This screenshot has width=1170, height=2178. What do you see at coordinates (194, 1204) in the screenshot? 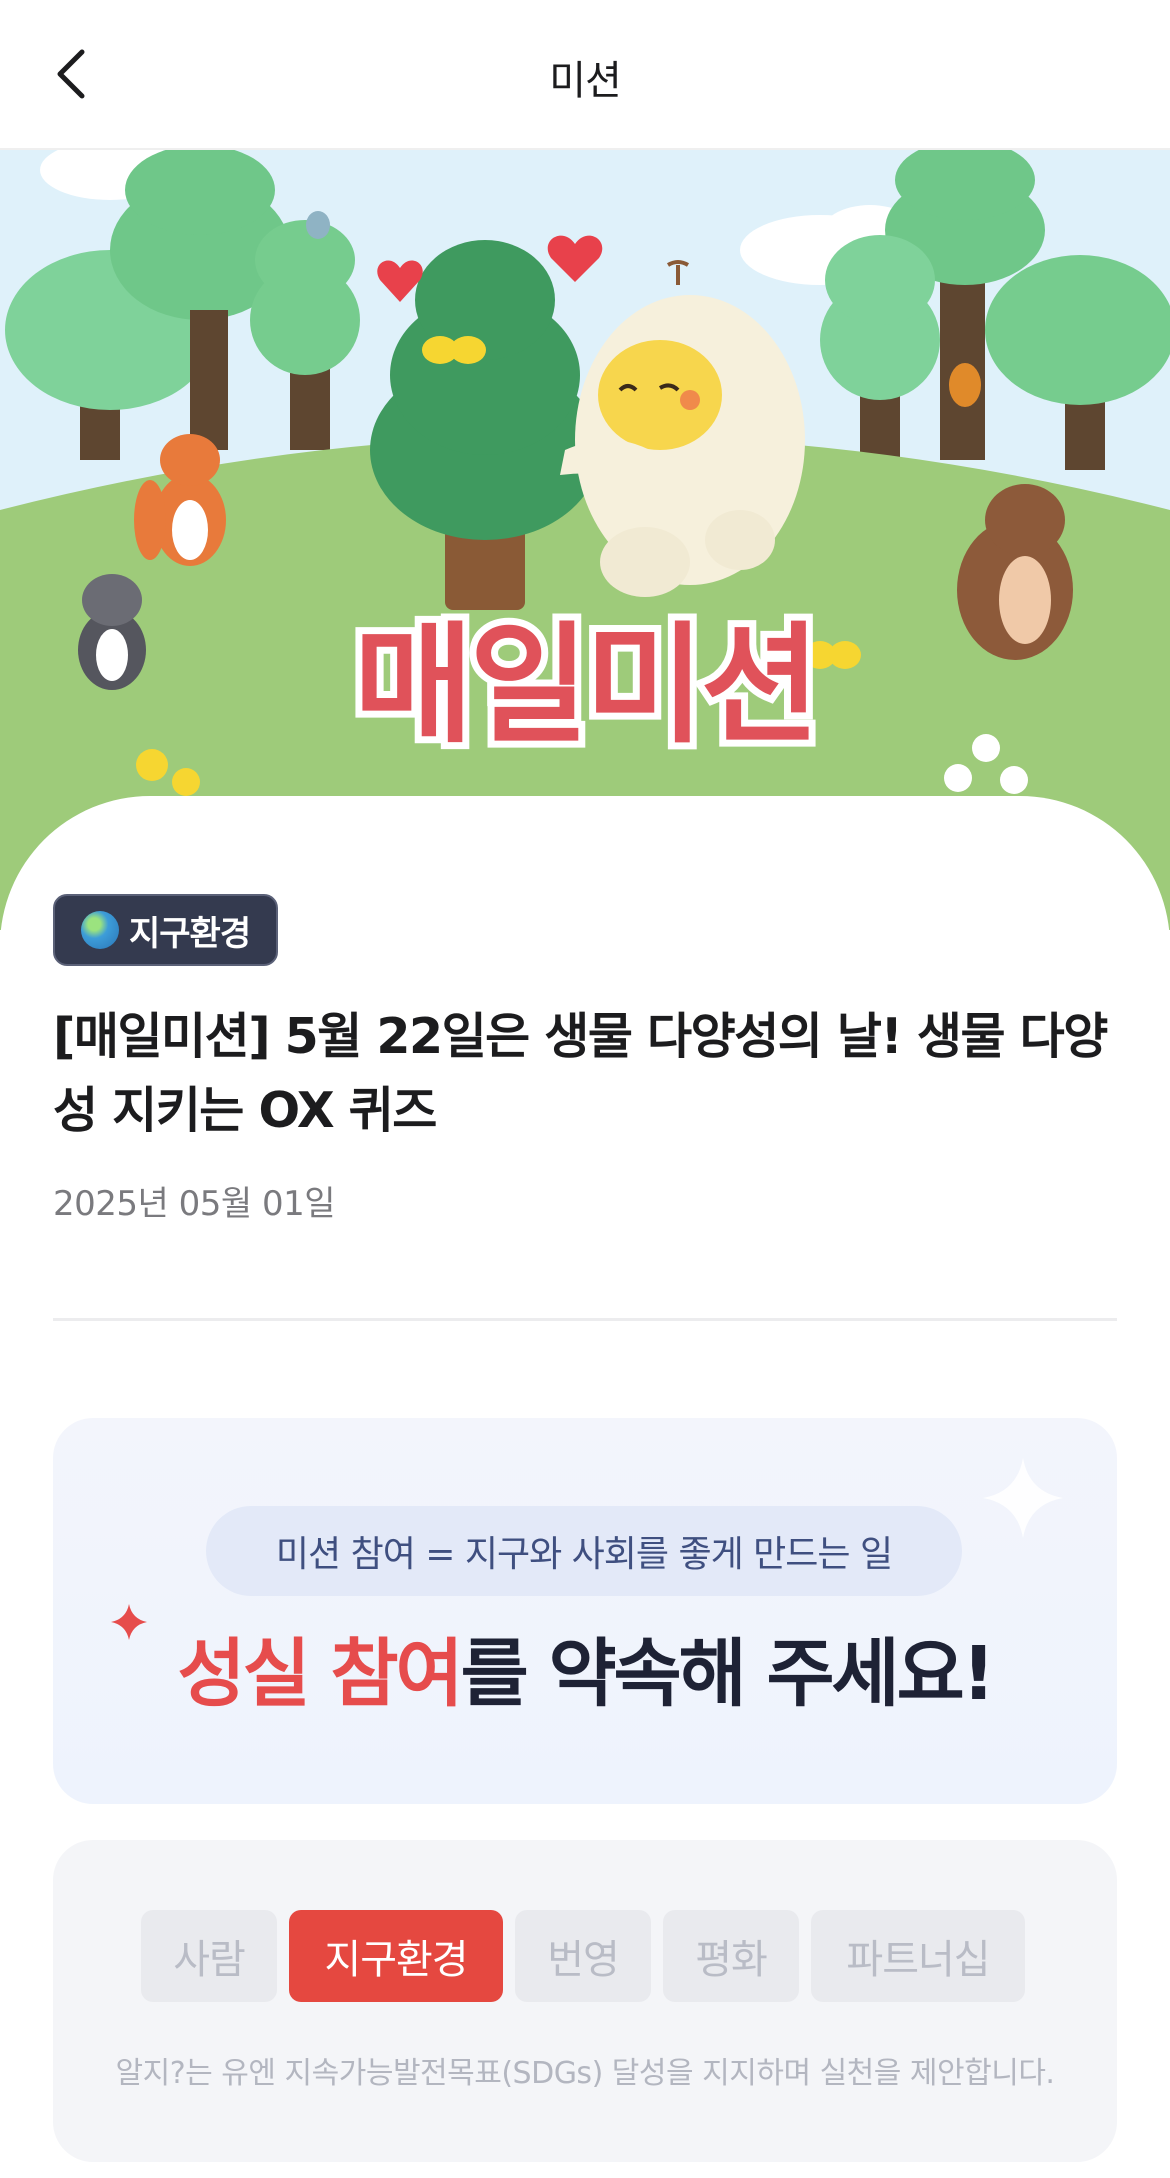
I see `mission-date: 2025년 05월 01일` at bounding box center [194, 1204].